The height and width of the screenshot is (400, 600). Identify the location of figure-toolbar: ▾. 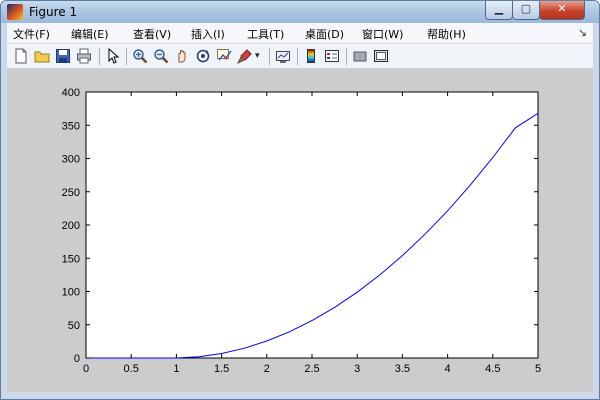
(300, 56).